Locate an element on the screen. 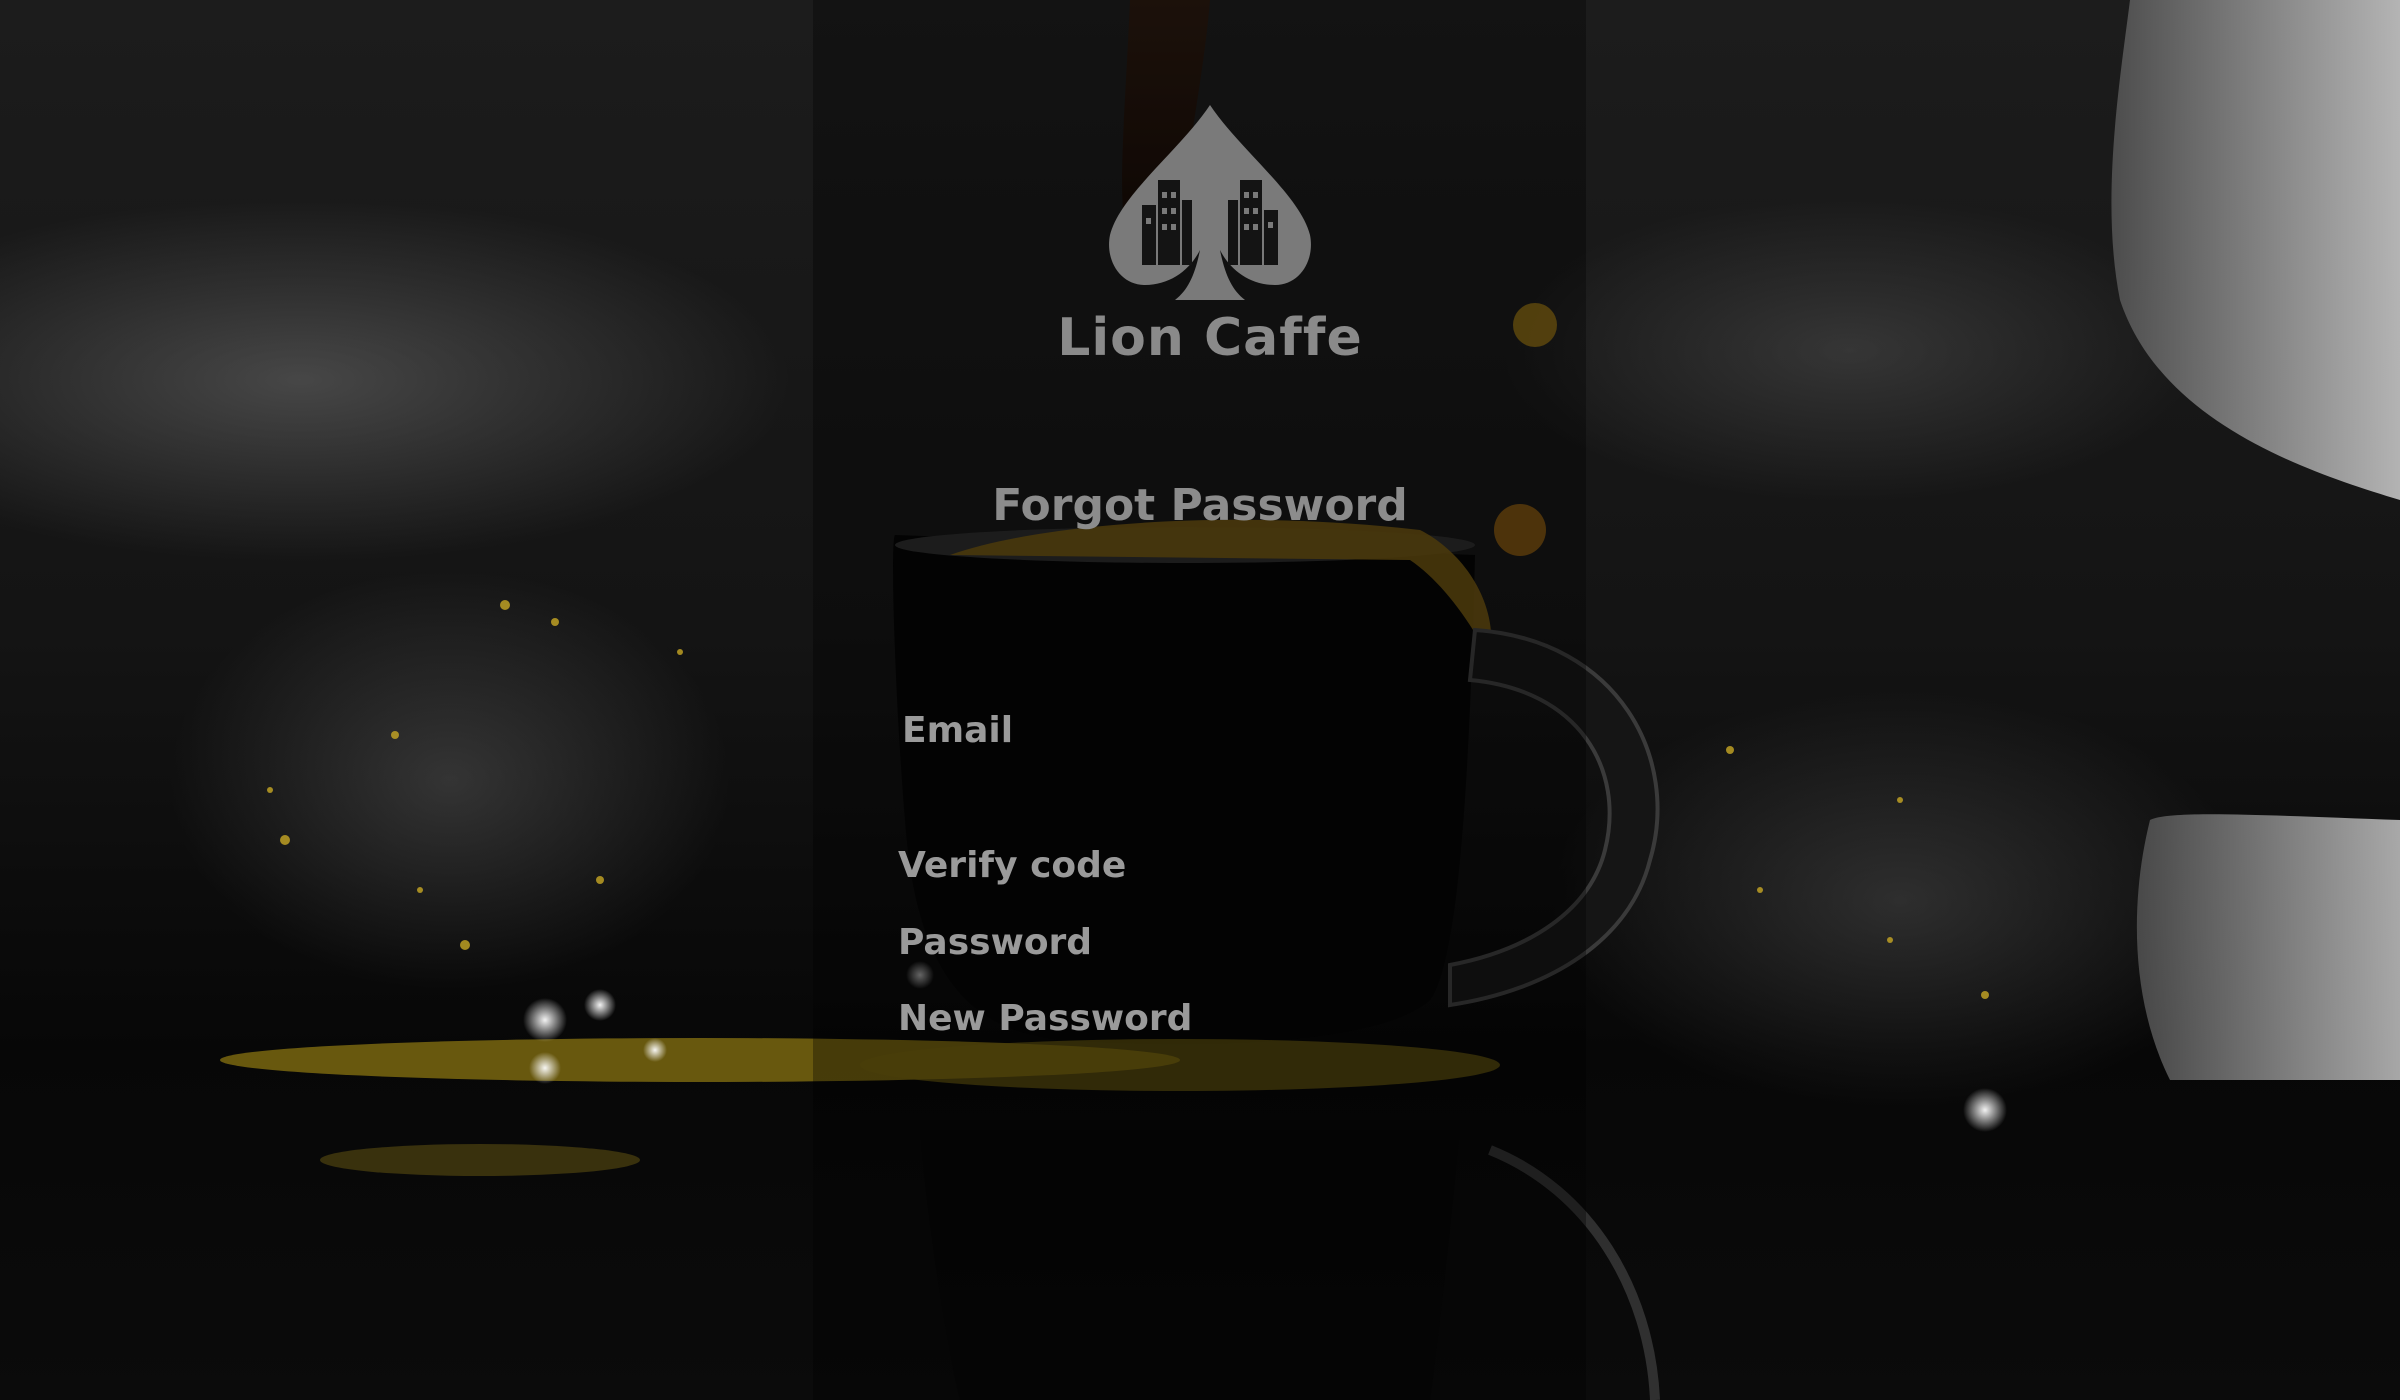 Image resolution: width=2400 pixels, height=1400 pixels. new-password-input is located at coordinates (1370, 1021).